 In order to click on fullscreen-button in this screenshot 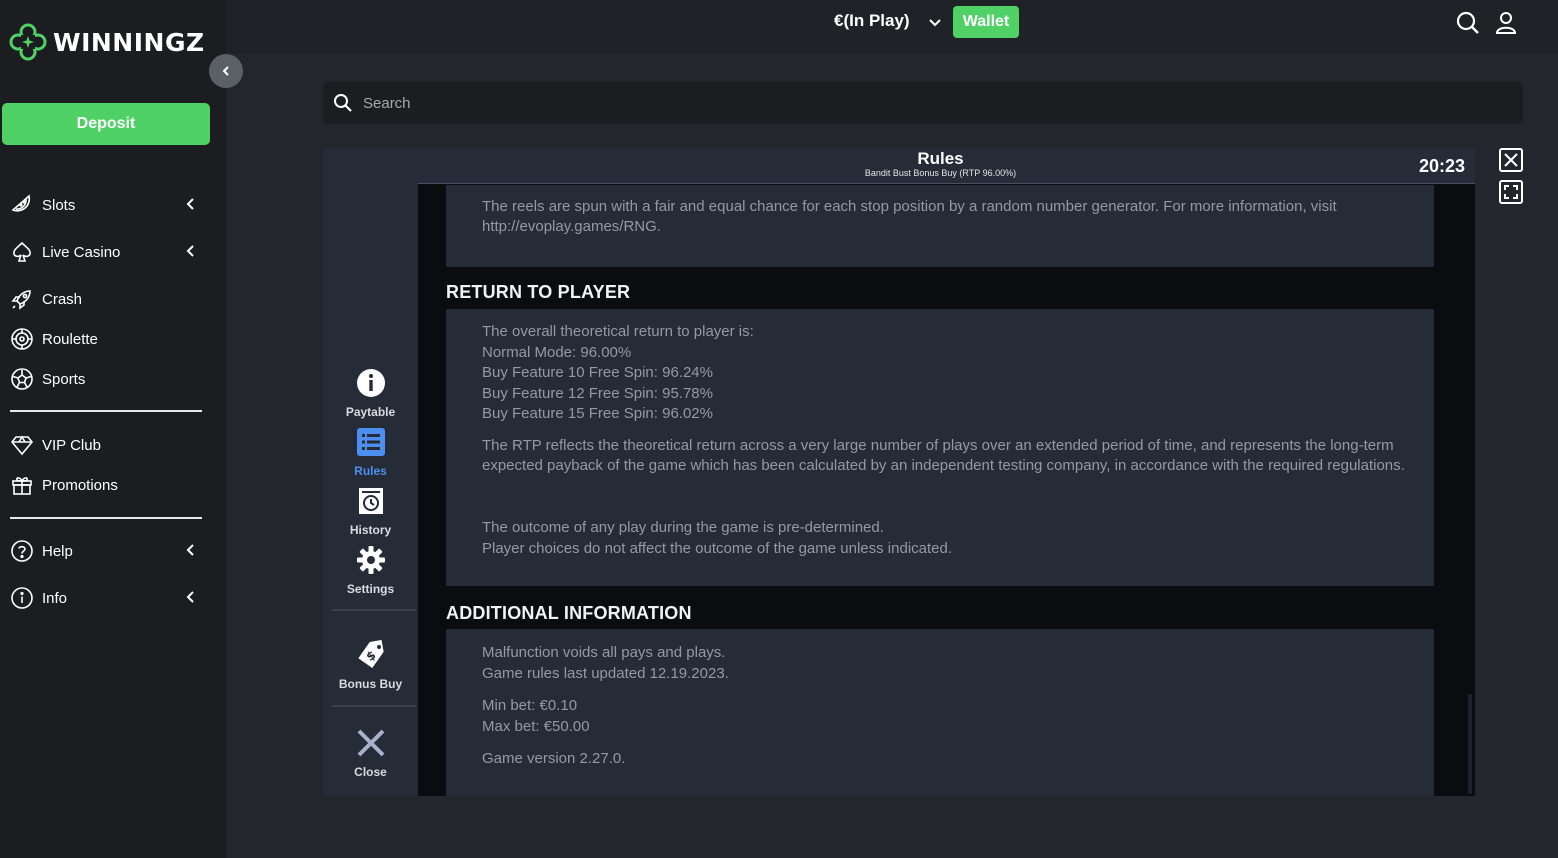, I will do `click(1511, 192)`.